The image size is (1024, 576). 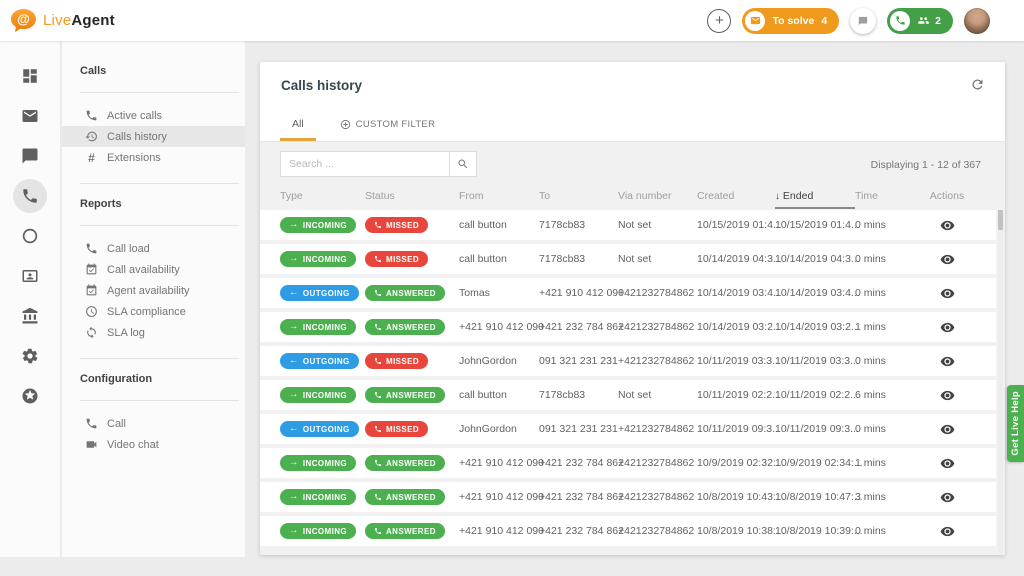 What do you see at coordinates (483, 225) in the screenshot?
I see `cell-from: call button` at bounding box center [483, 225].